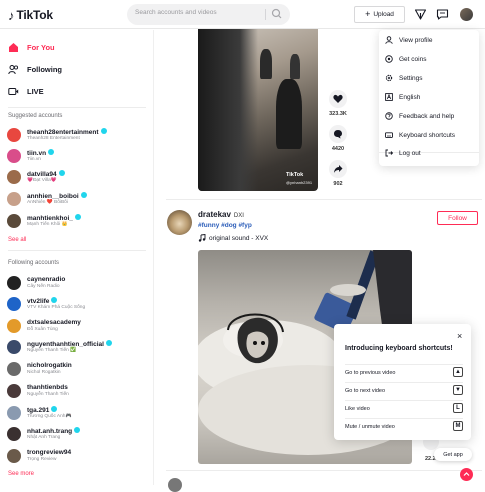 Image resolution: width=485 pixels, height=492 pixels. I want to click on menu-feedback-help: Feedback and help, so click(430, 116).